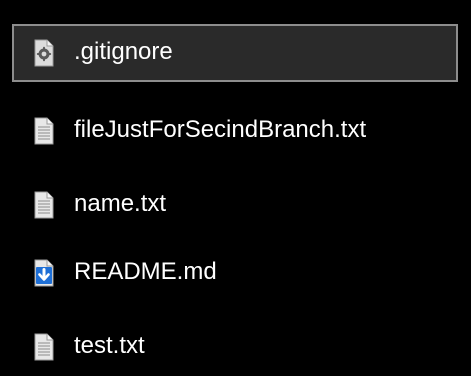 Image resolution: width=471 pixels, height=376 pixels. I want to click on file-item-name-txt: name.txt, so click(235, 205).